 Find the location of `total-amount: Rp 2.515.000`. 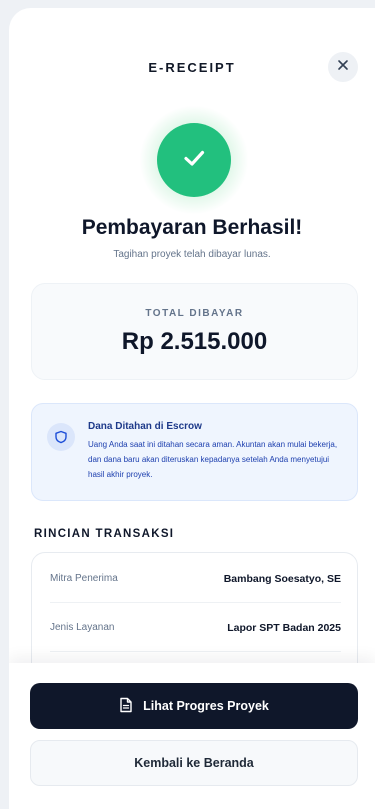

total-amount: Rp 2.515.000 is located at coordinates (194, 341).